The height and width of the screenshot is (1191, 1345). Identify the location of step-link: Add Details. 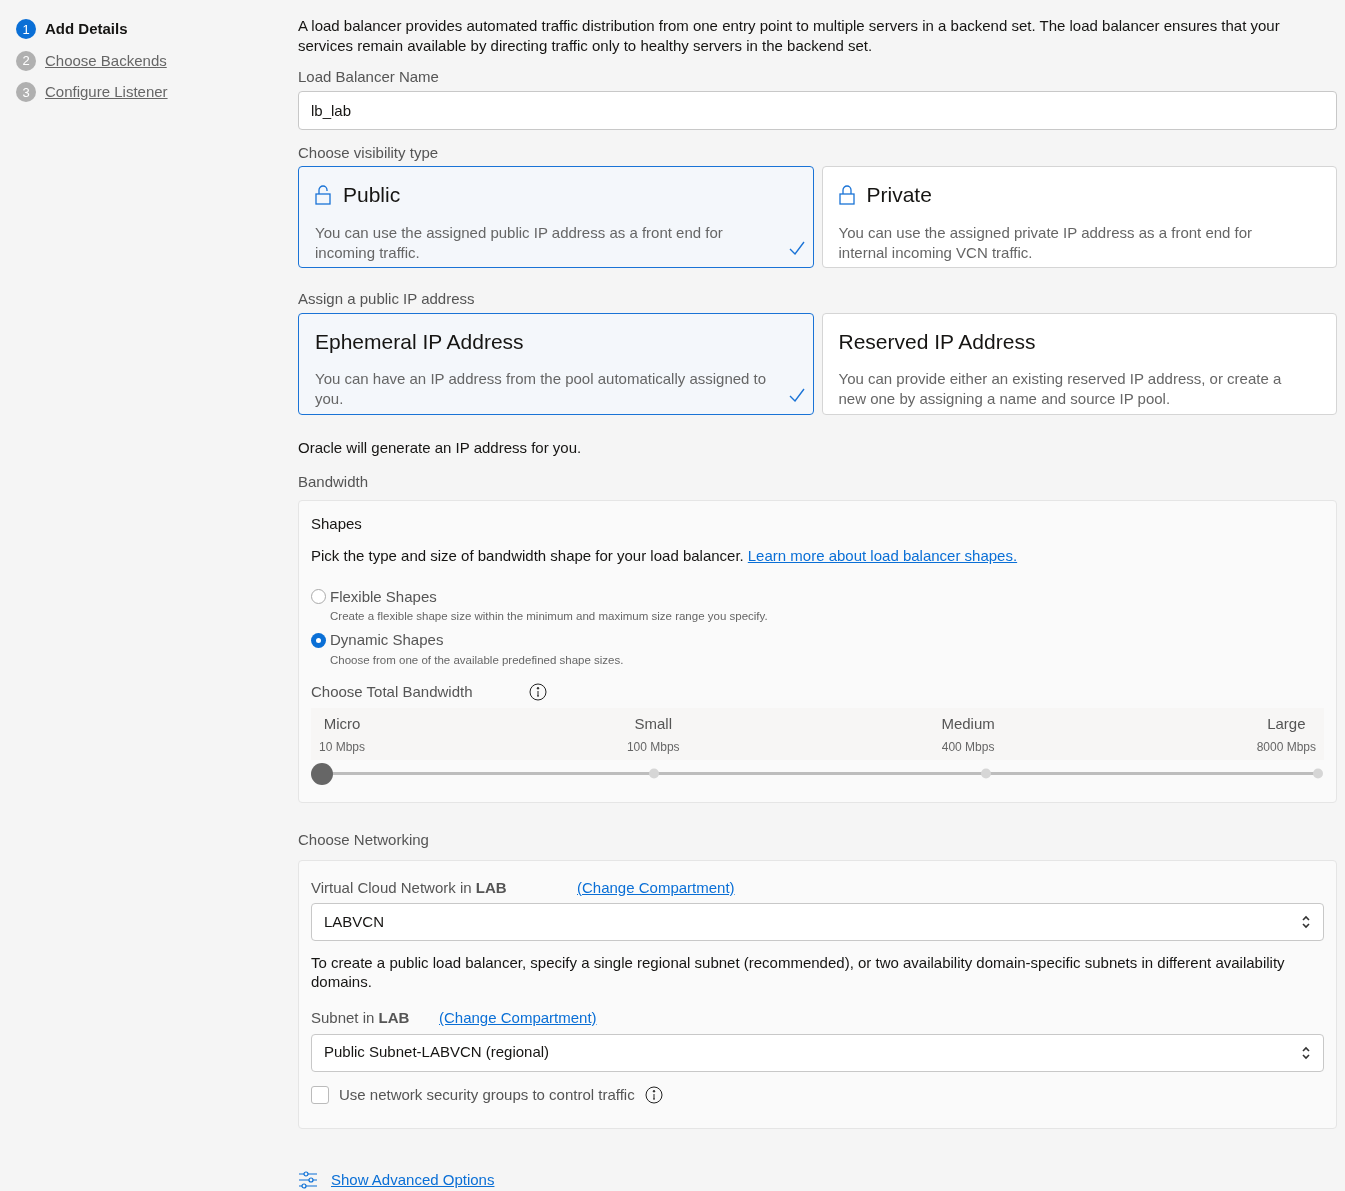
(86, 29).